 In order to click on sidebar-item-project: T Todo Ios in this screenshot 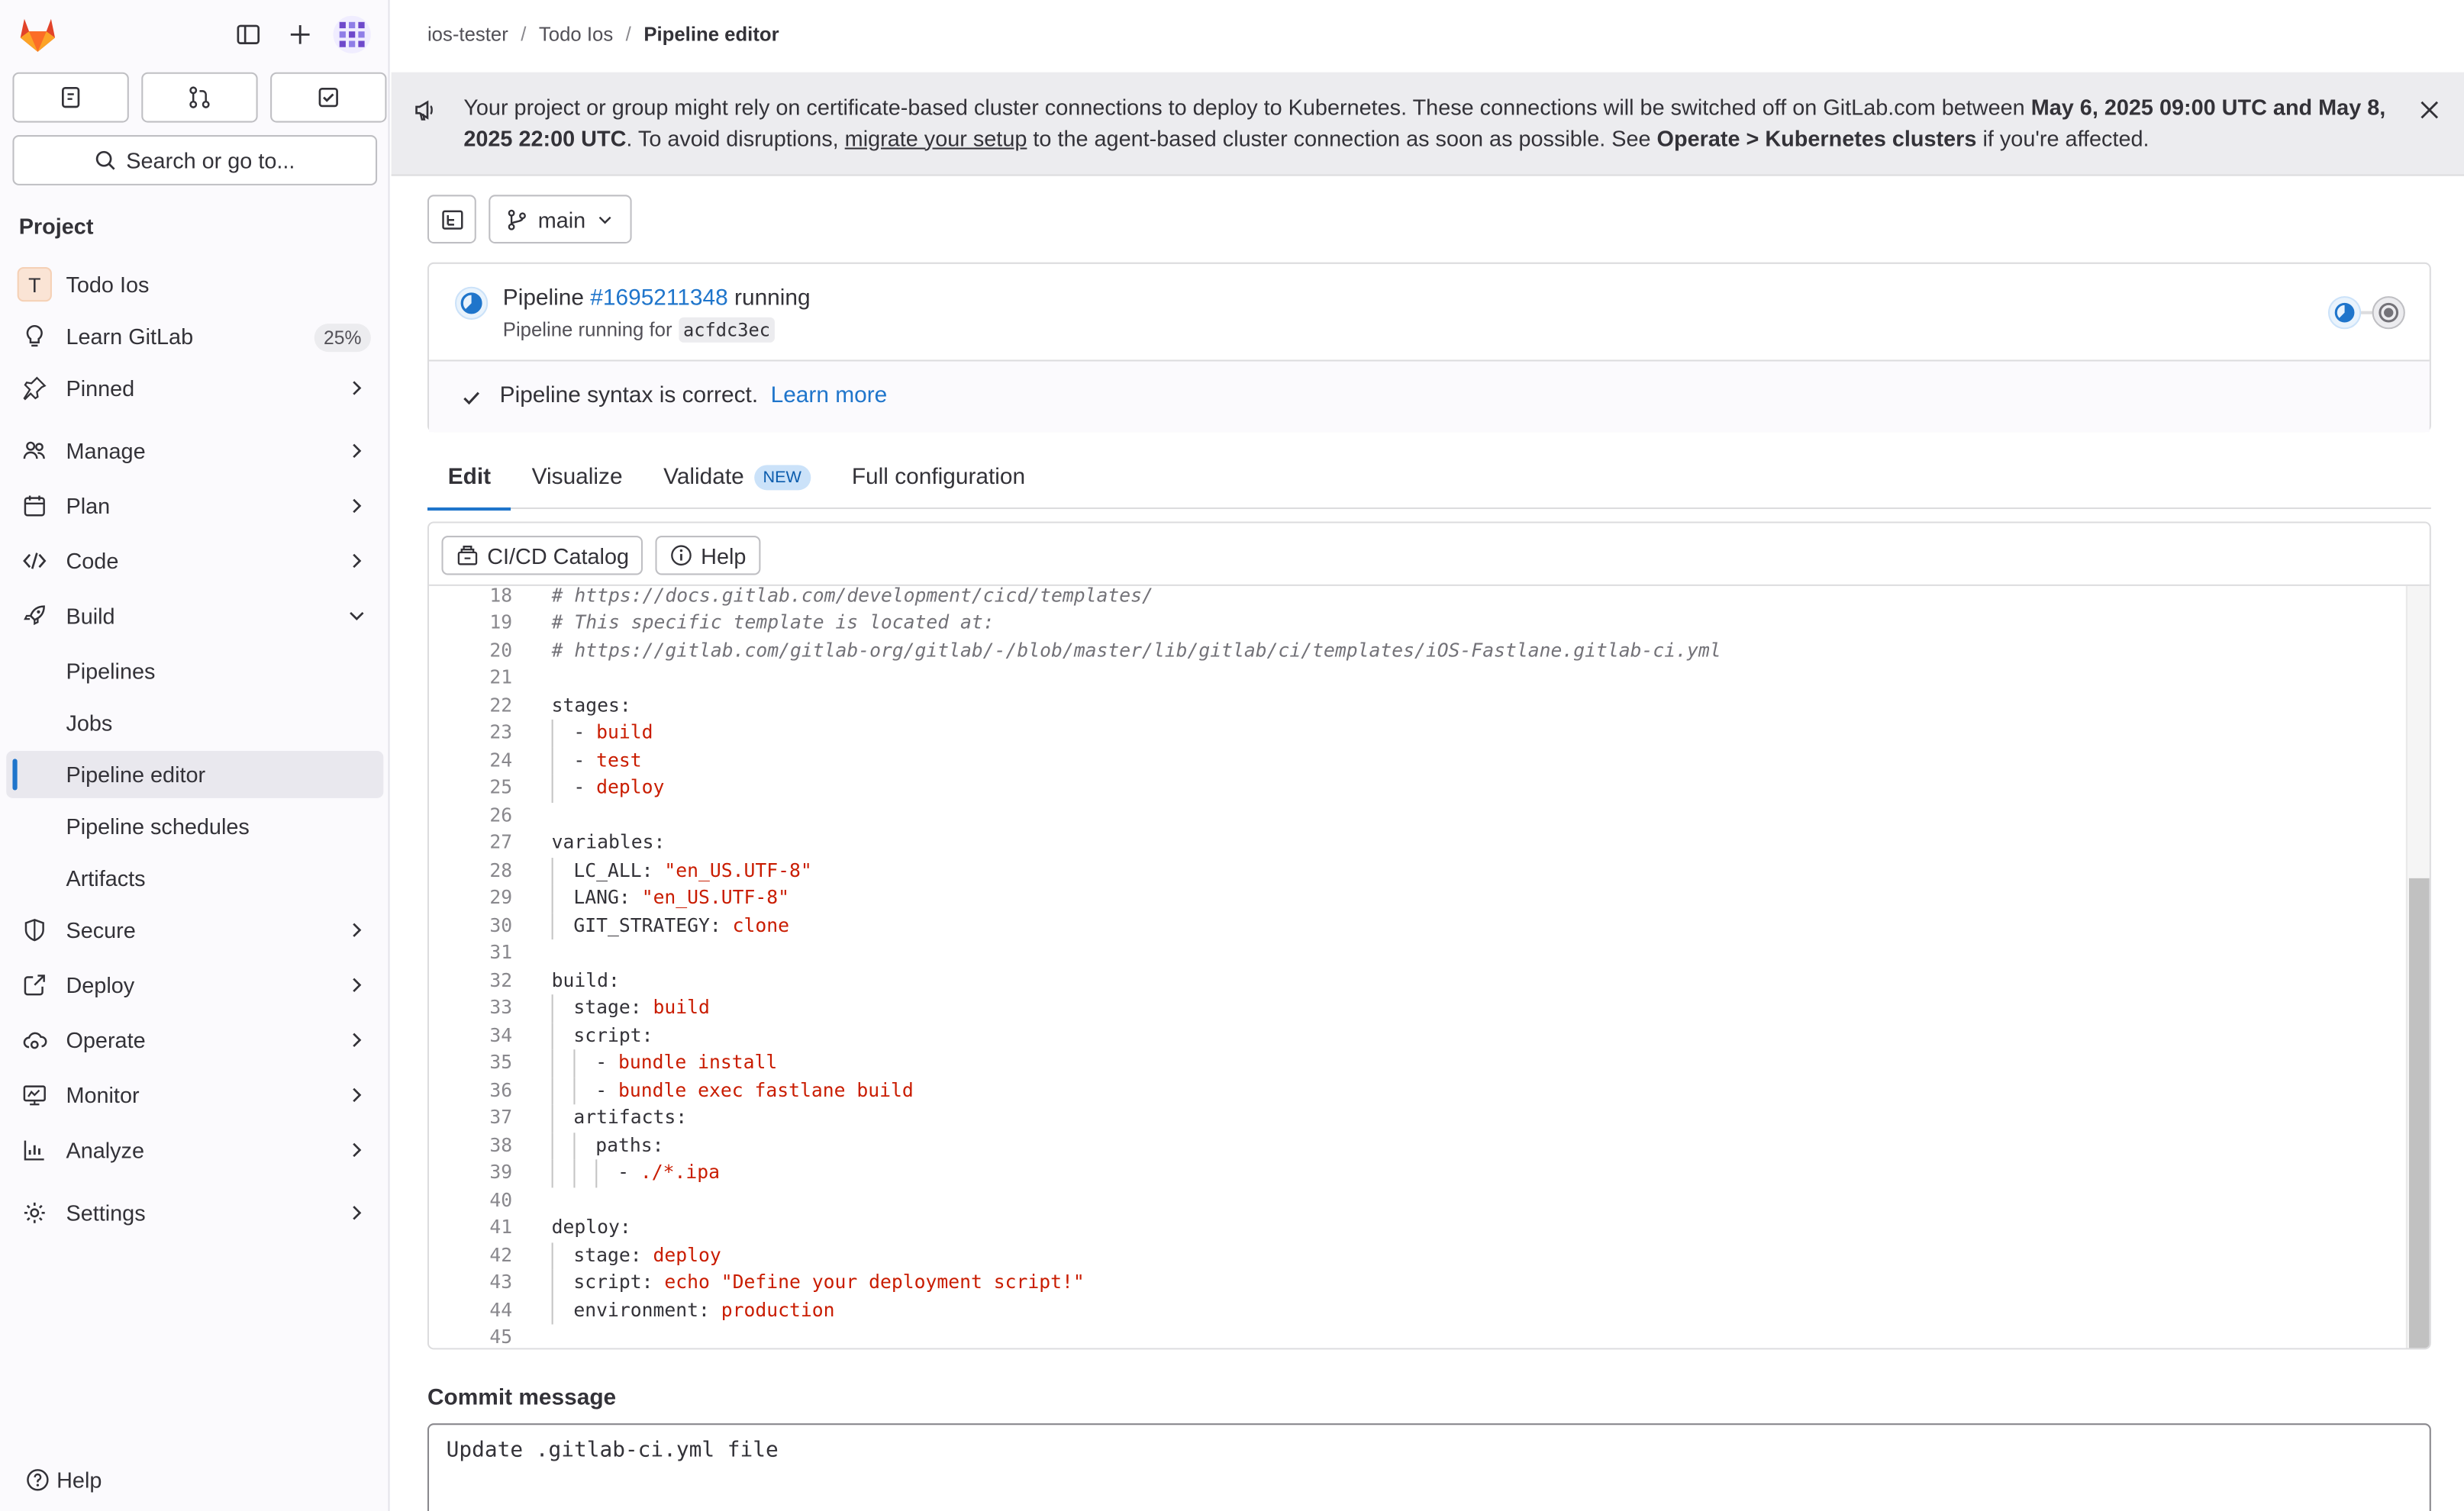, I will do `click(195, 284)`.